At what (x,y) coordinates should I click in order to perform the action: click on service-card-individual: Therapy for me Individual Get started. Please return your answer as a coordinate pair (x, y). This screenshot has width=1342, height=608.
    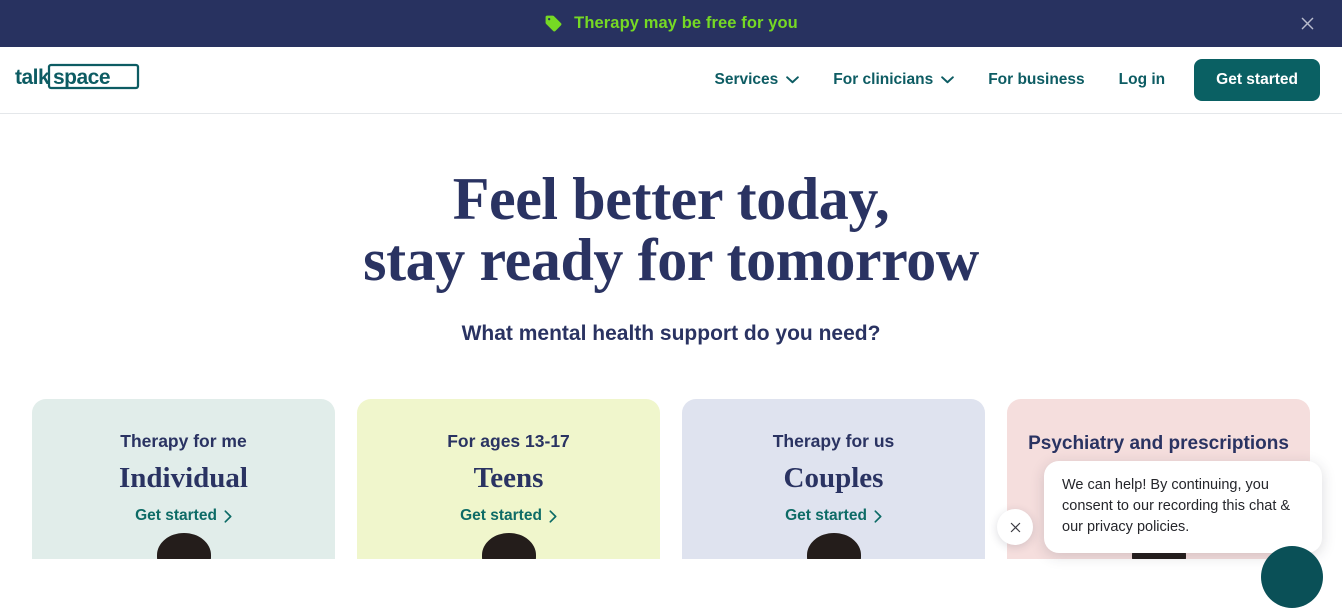
    Looking at the image, I should click on (183, 479).